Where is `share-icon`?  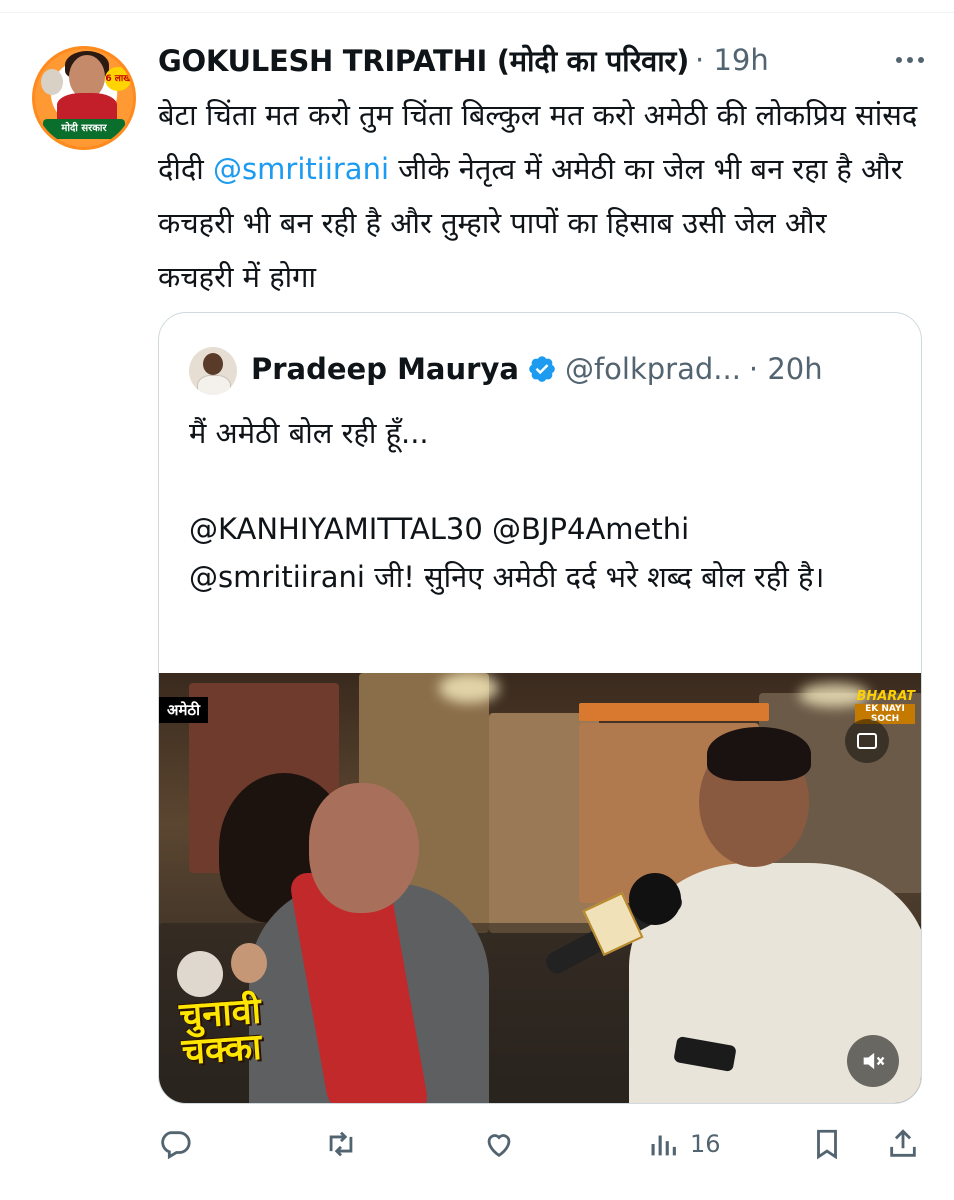
share-icon is located at coordinates (903, 1143).